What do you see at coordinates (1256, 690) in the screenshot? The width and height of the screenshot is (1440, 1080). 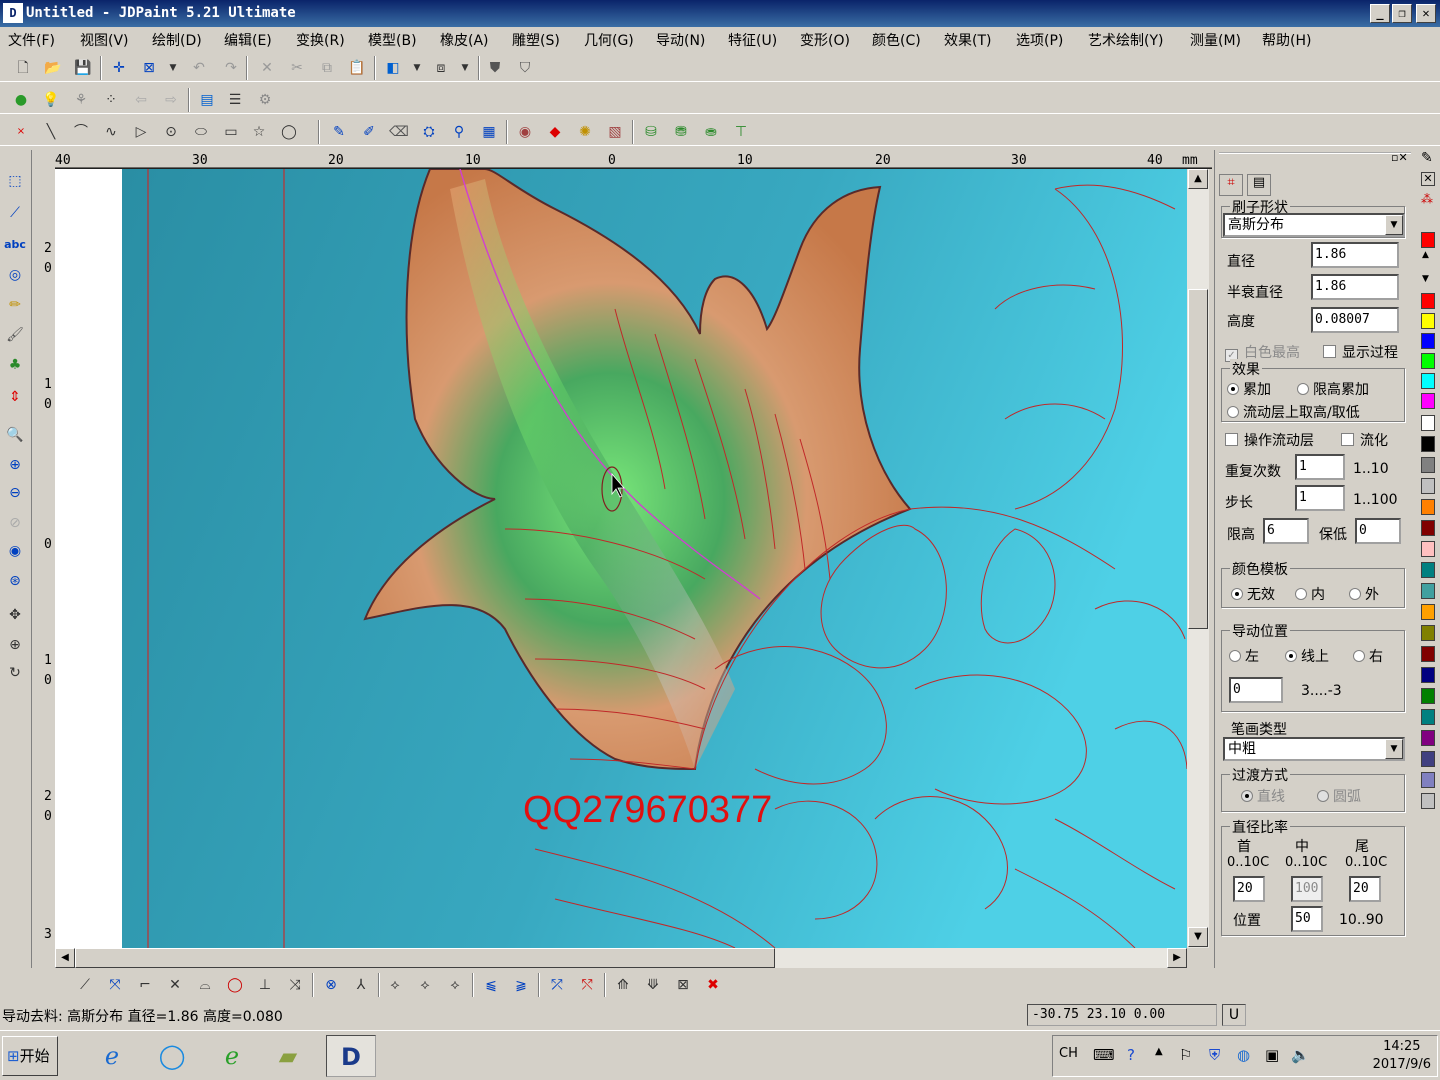 I see `guide-position-input: 0` at bounding box center [1256, 690].